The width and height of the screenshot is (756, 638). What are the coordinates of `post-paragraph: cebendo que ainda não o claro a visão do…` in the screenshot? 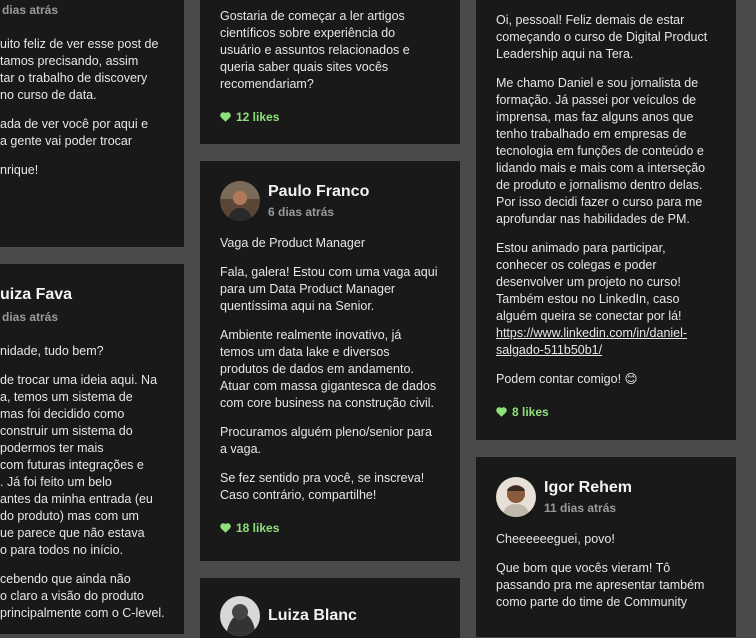 It's located at (82, 596).